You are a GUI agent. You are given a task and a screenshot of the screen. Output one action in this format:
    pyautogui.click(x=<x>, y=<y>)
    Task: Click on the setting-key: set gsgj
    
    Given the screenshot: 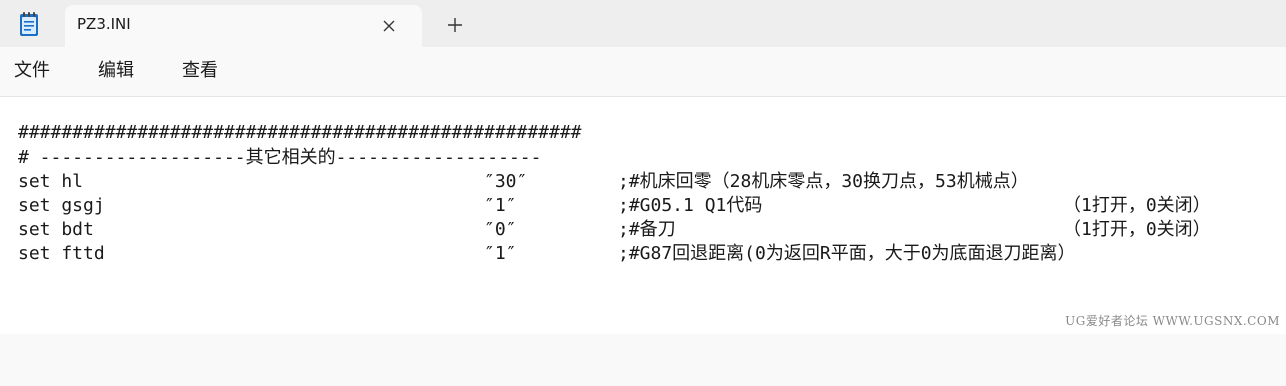 What is the action you would take?
    pyautogui.click(x=61, y=205)
    